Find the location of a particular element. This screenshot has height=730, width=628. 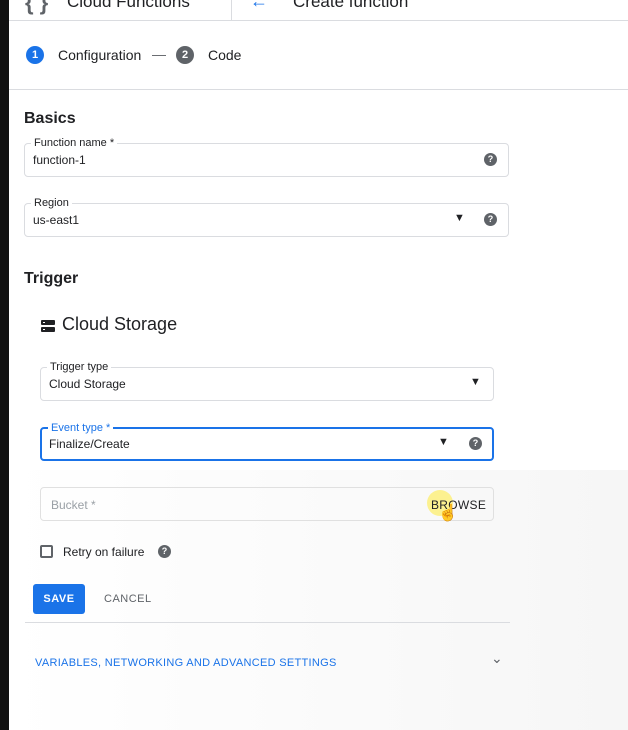

step-2-label: Code is located at coordinates (224, 55).